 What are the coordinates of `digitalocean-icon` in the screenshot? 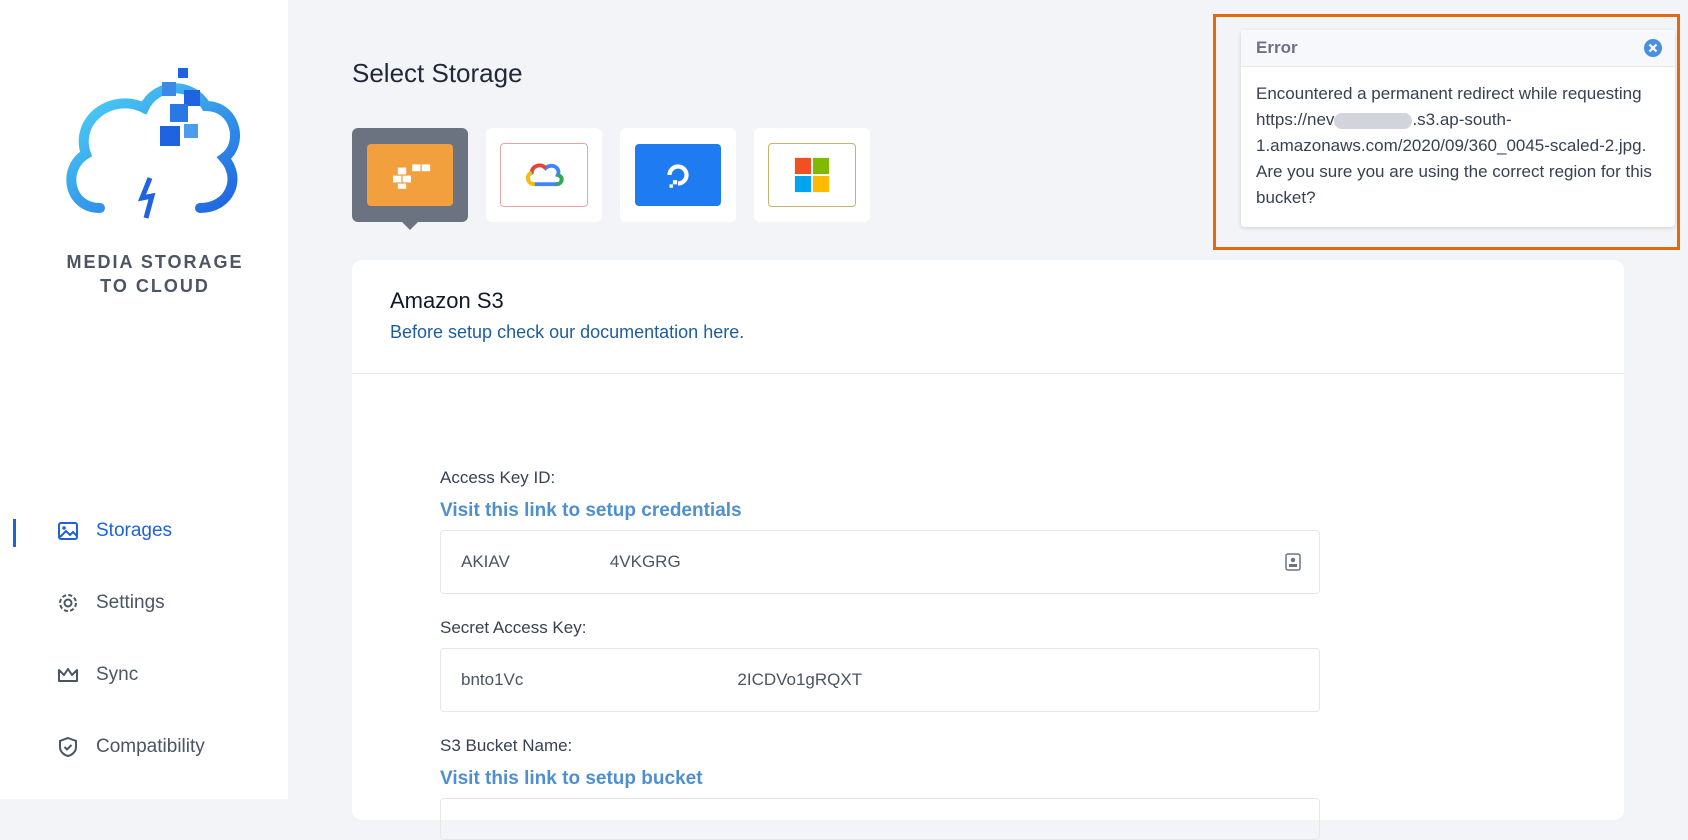 It's located at (678, 175).